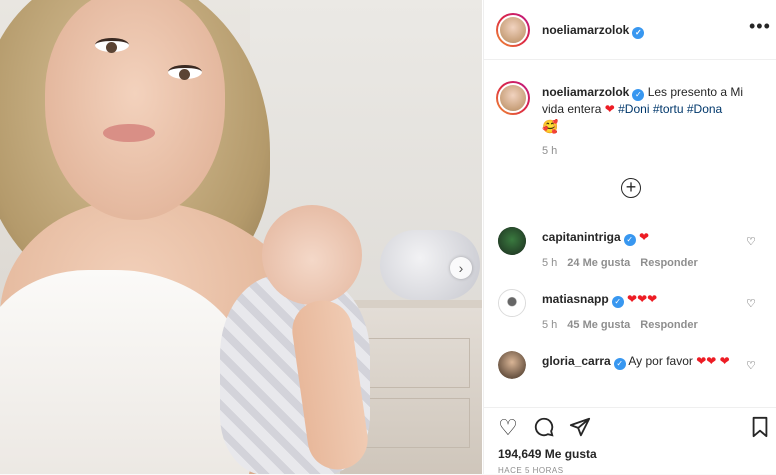  I want to click on comment-text: matiasnapp ✓ ❤❤❤, so click(642, 299).